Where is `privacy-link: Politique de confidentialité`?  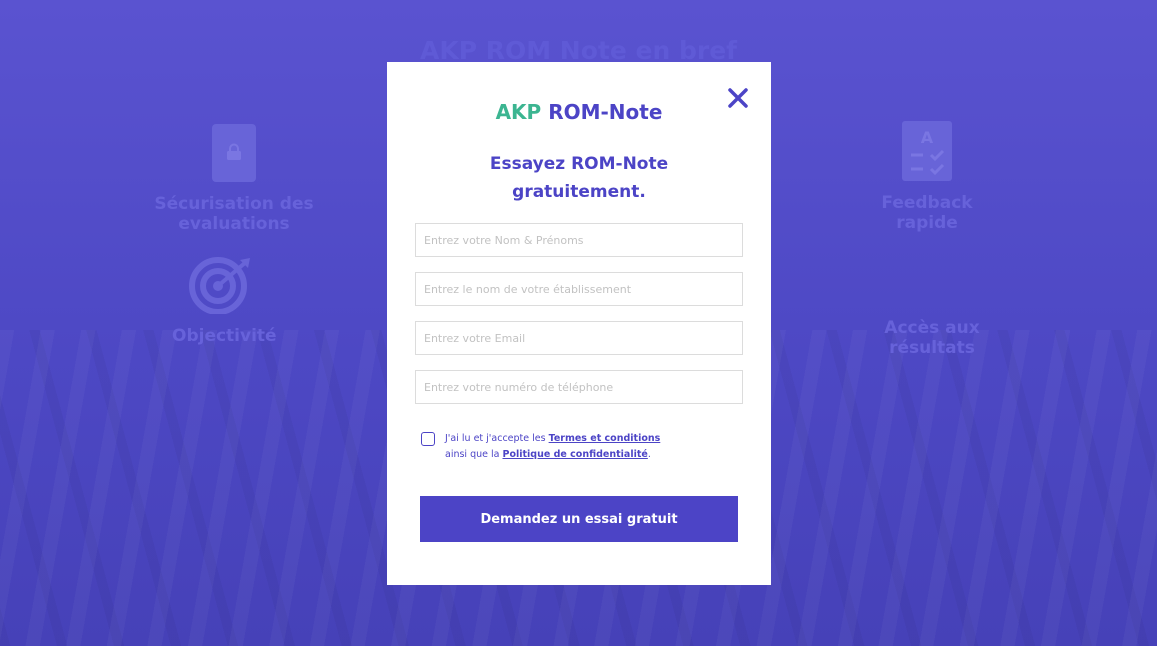 privacy-link: Politique de confidentialité is located at coordinates (575, 454).